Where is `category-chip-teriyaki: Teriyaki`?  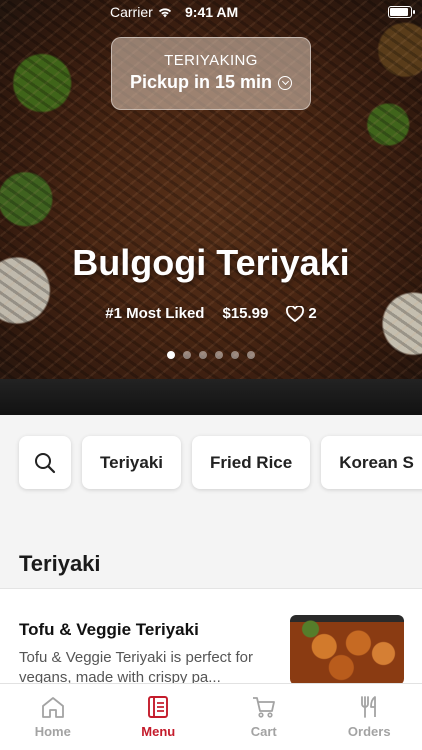 category-chip-teriyaki: Teriyaki is located at coordinates (132, 462).